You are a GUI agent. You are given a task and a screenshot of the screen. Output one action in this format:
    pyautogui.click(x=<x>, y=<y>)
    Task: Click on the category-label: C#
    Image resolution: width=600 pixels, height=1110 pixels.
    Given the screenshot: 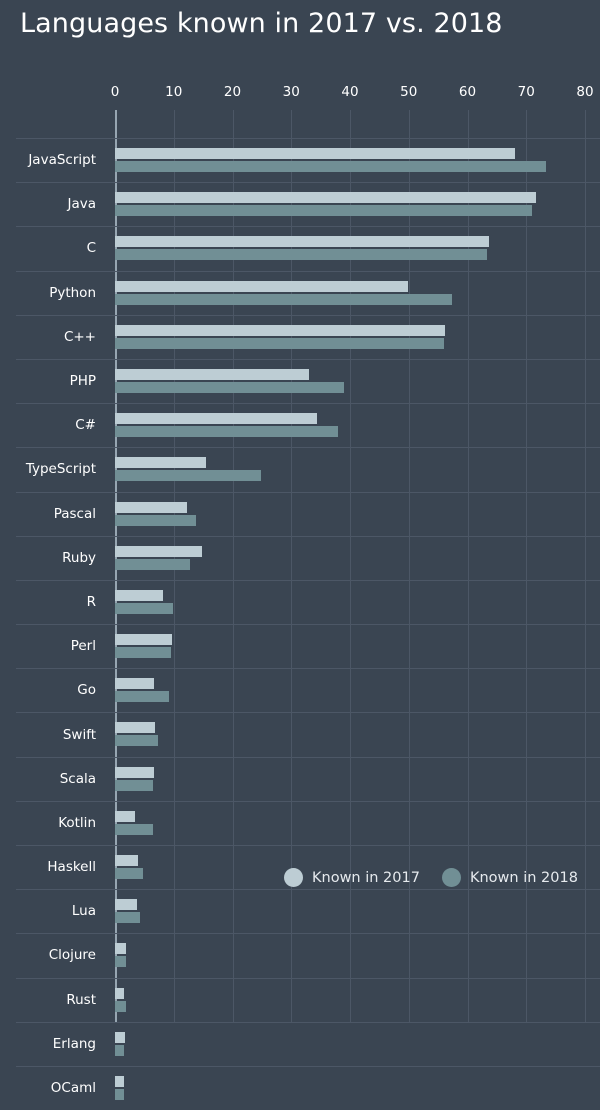 What is the action you would take?
    pyautogui.click(x=85, y=425)
    